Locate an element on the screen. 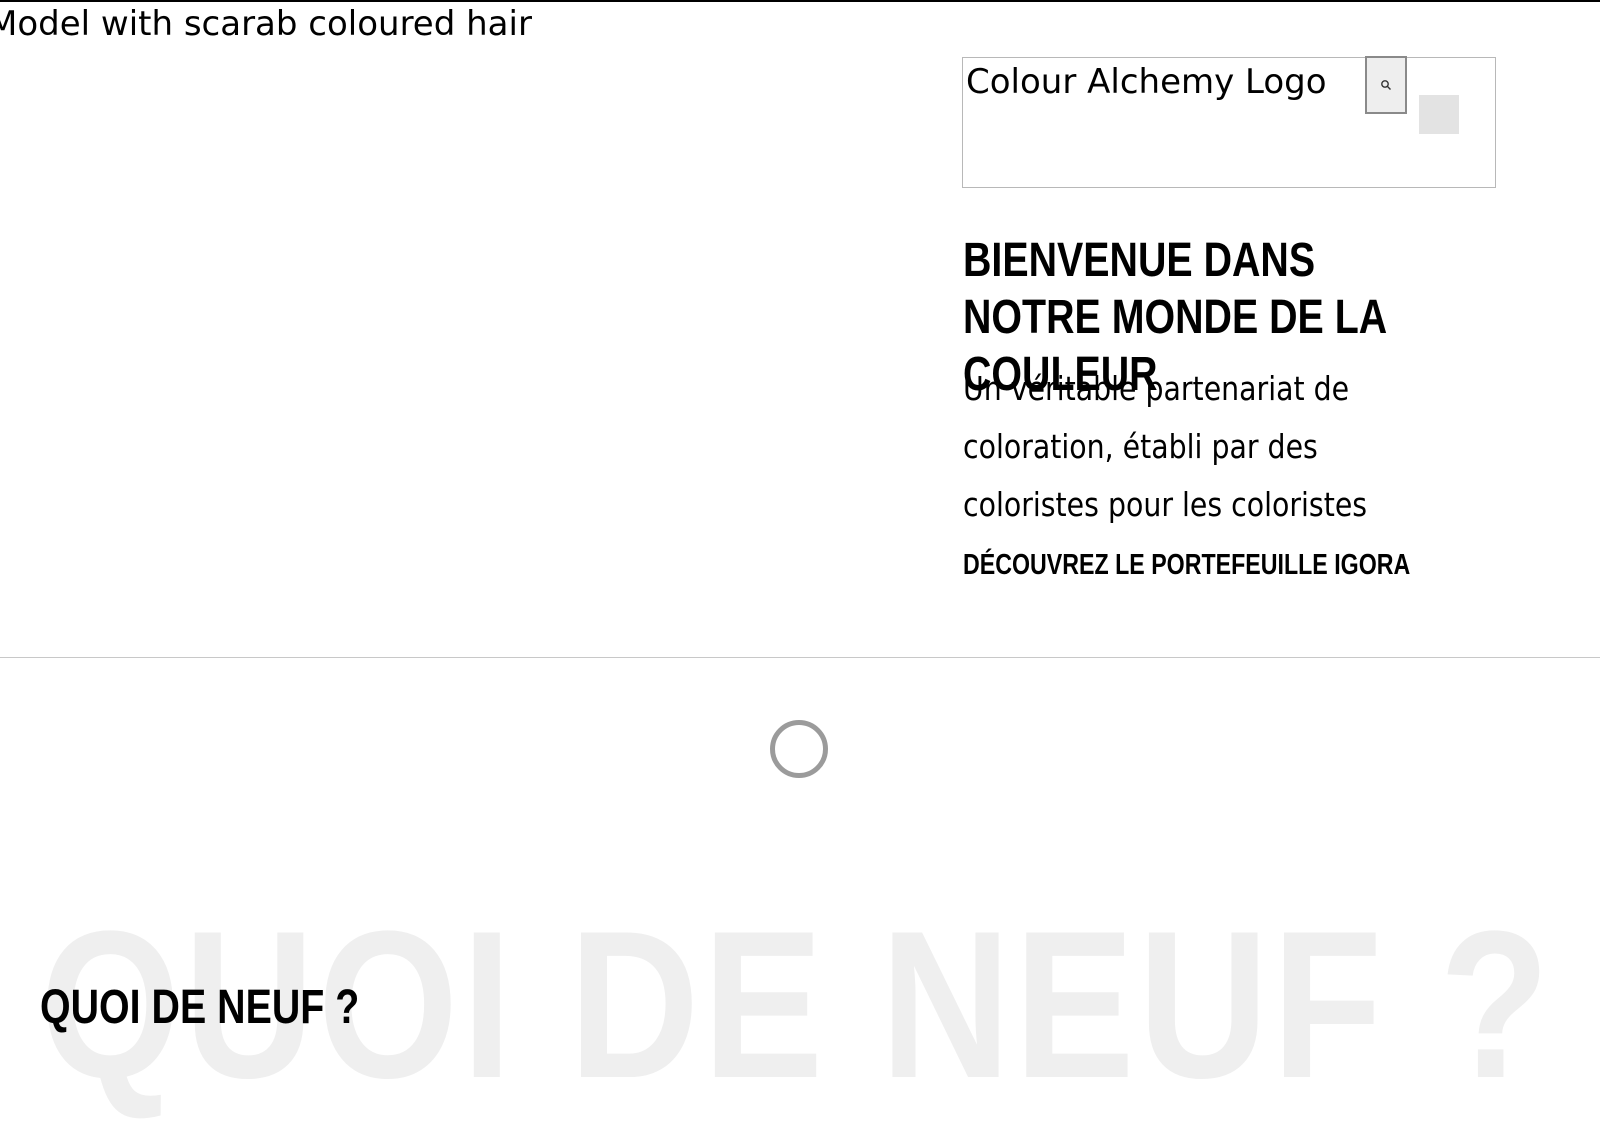 This screenshot has width=1600, height=1125. menu-toggle-placeholder is located at coordinates (1439, 114).